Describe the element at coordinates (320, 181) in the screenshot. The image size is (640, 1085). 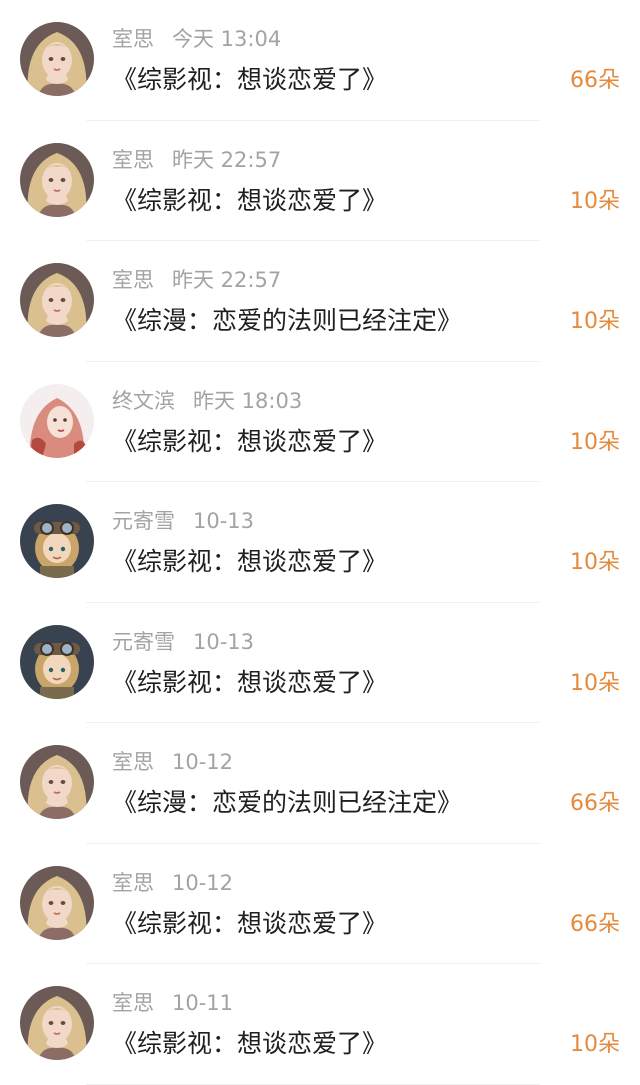
I see `list-item: 室思 昨天 22:57 《综影视：想谈恋爱了》 10朵` at that location.